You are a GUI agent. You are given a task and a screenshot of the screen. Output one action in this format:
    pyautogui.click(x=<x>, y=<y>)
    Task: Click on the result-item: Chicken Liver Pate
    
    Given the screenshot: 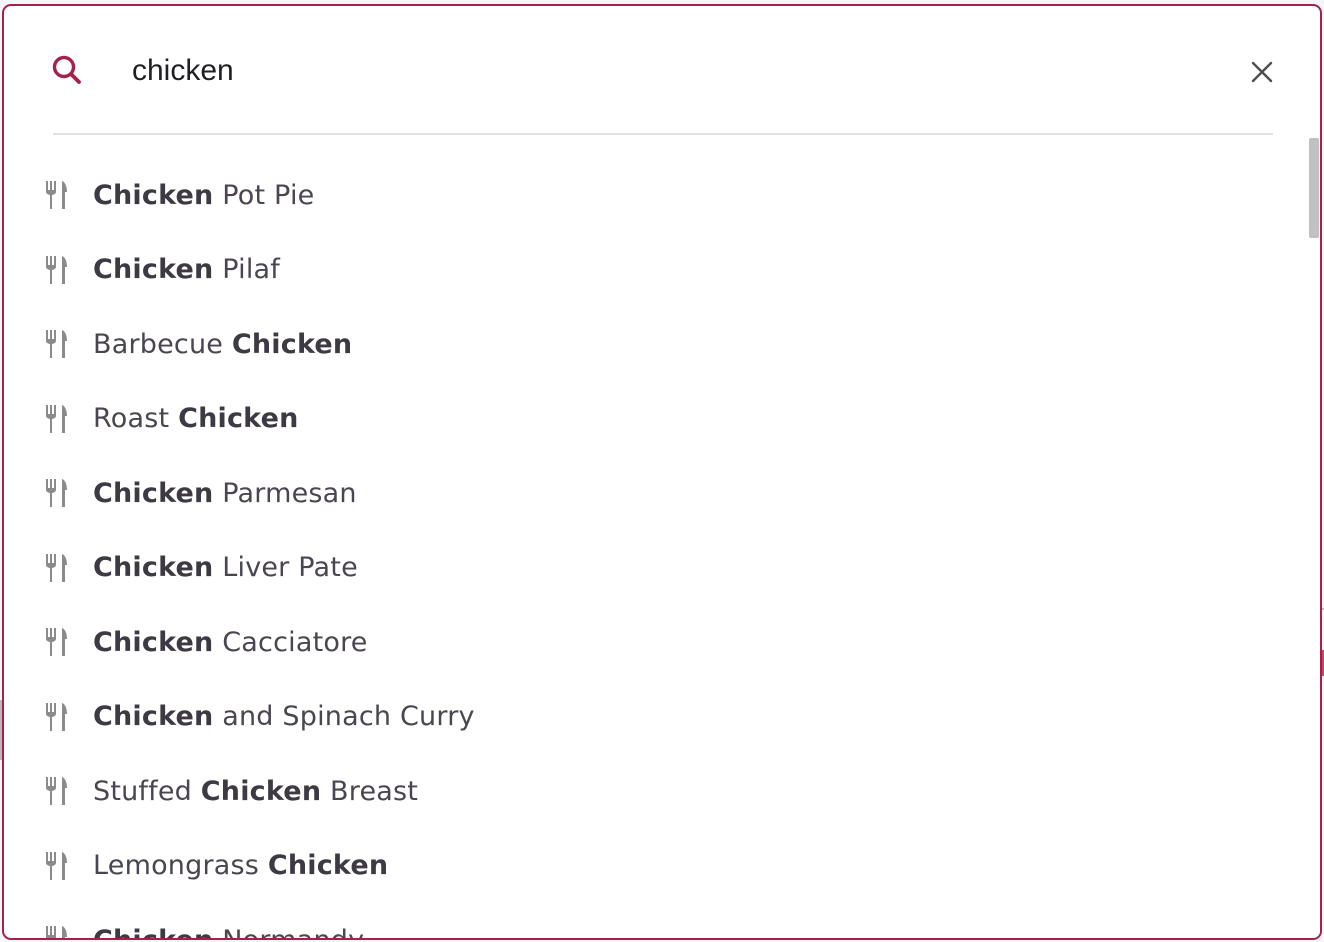 What is the action you would take?
    pyautogui.click(x=656, y=568)
    